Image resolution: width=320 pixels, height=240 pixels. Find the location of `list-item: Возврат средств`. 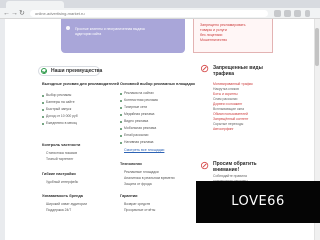

list-item: Возврат средств is located at coordinates (137, 204).